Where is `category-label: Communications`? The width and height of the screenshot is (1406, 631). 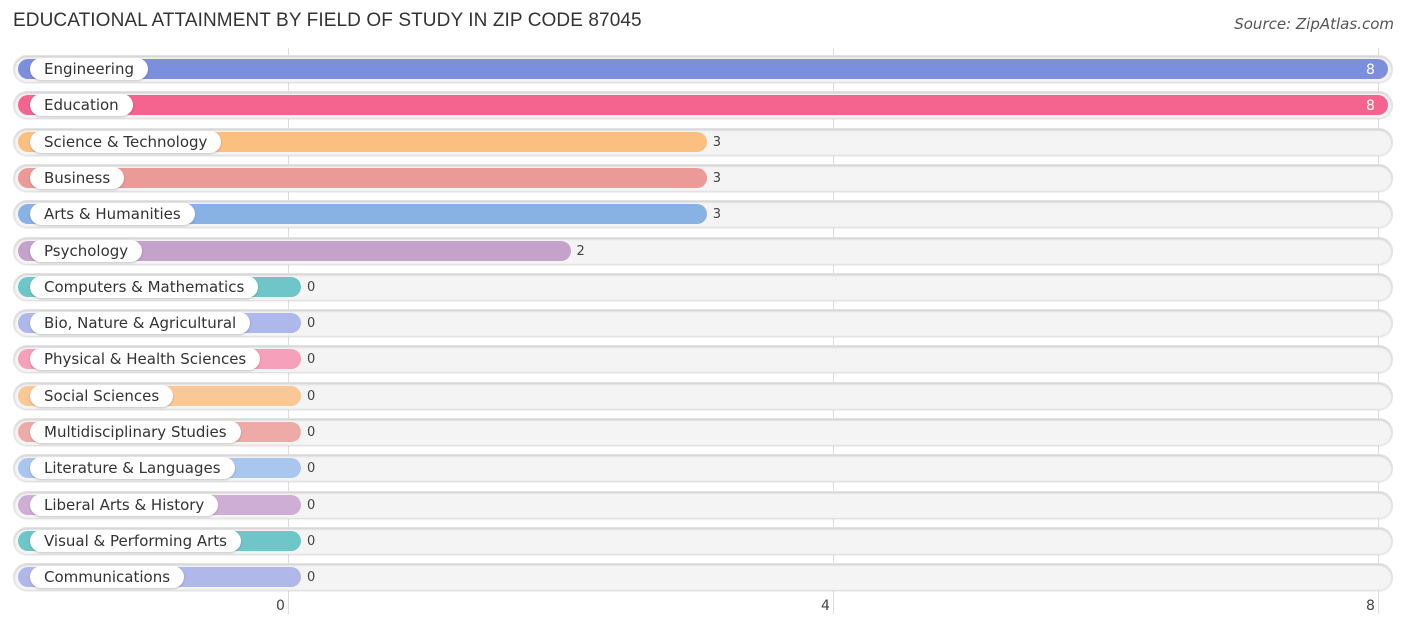
category-label: Communications is located at coordinates (107, 577).